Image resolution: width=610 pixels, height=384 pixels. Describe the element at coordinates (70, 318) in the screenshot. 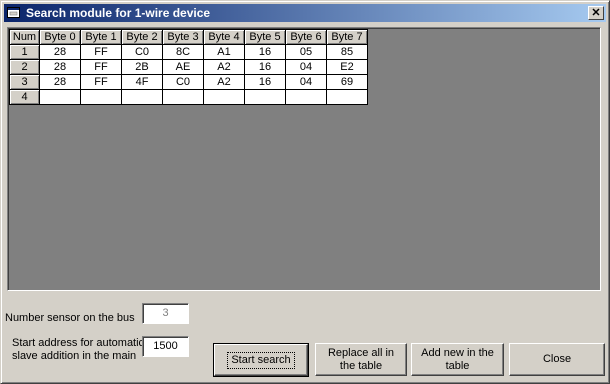

I see `sensor-count-label: Number sensor on the bus` at that location.